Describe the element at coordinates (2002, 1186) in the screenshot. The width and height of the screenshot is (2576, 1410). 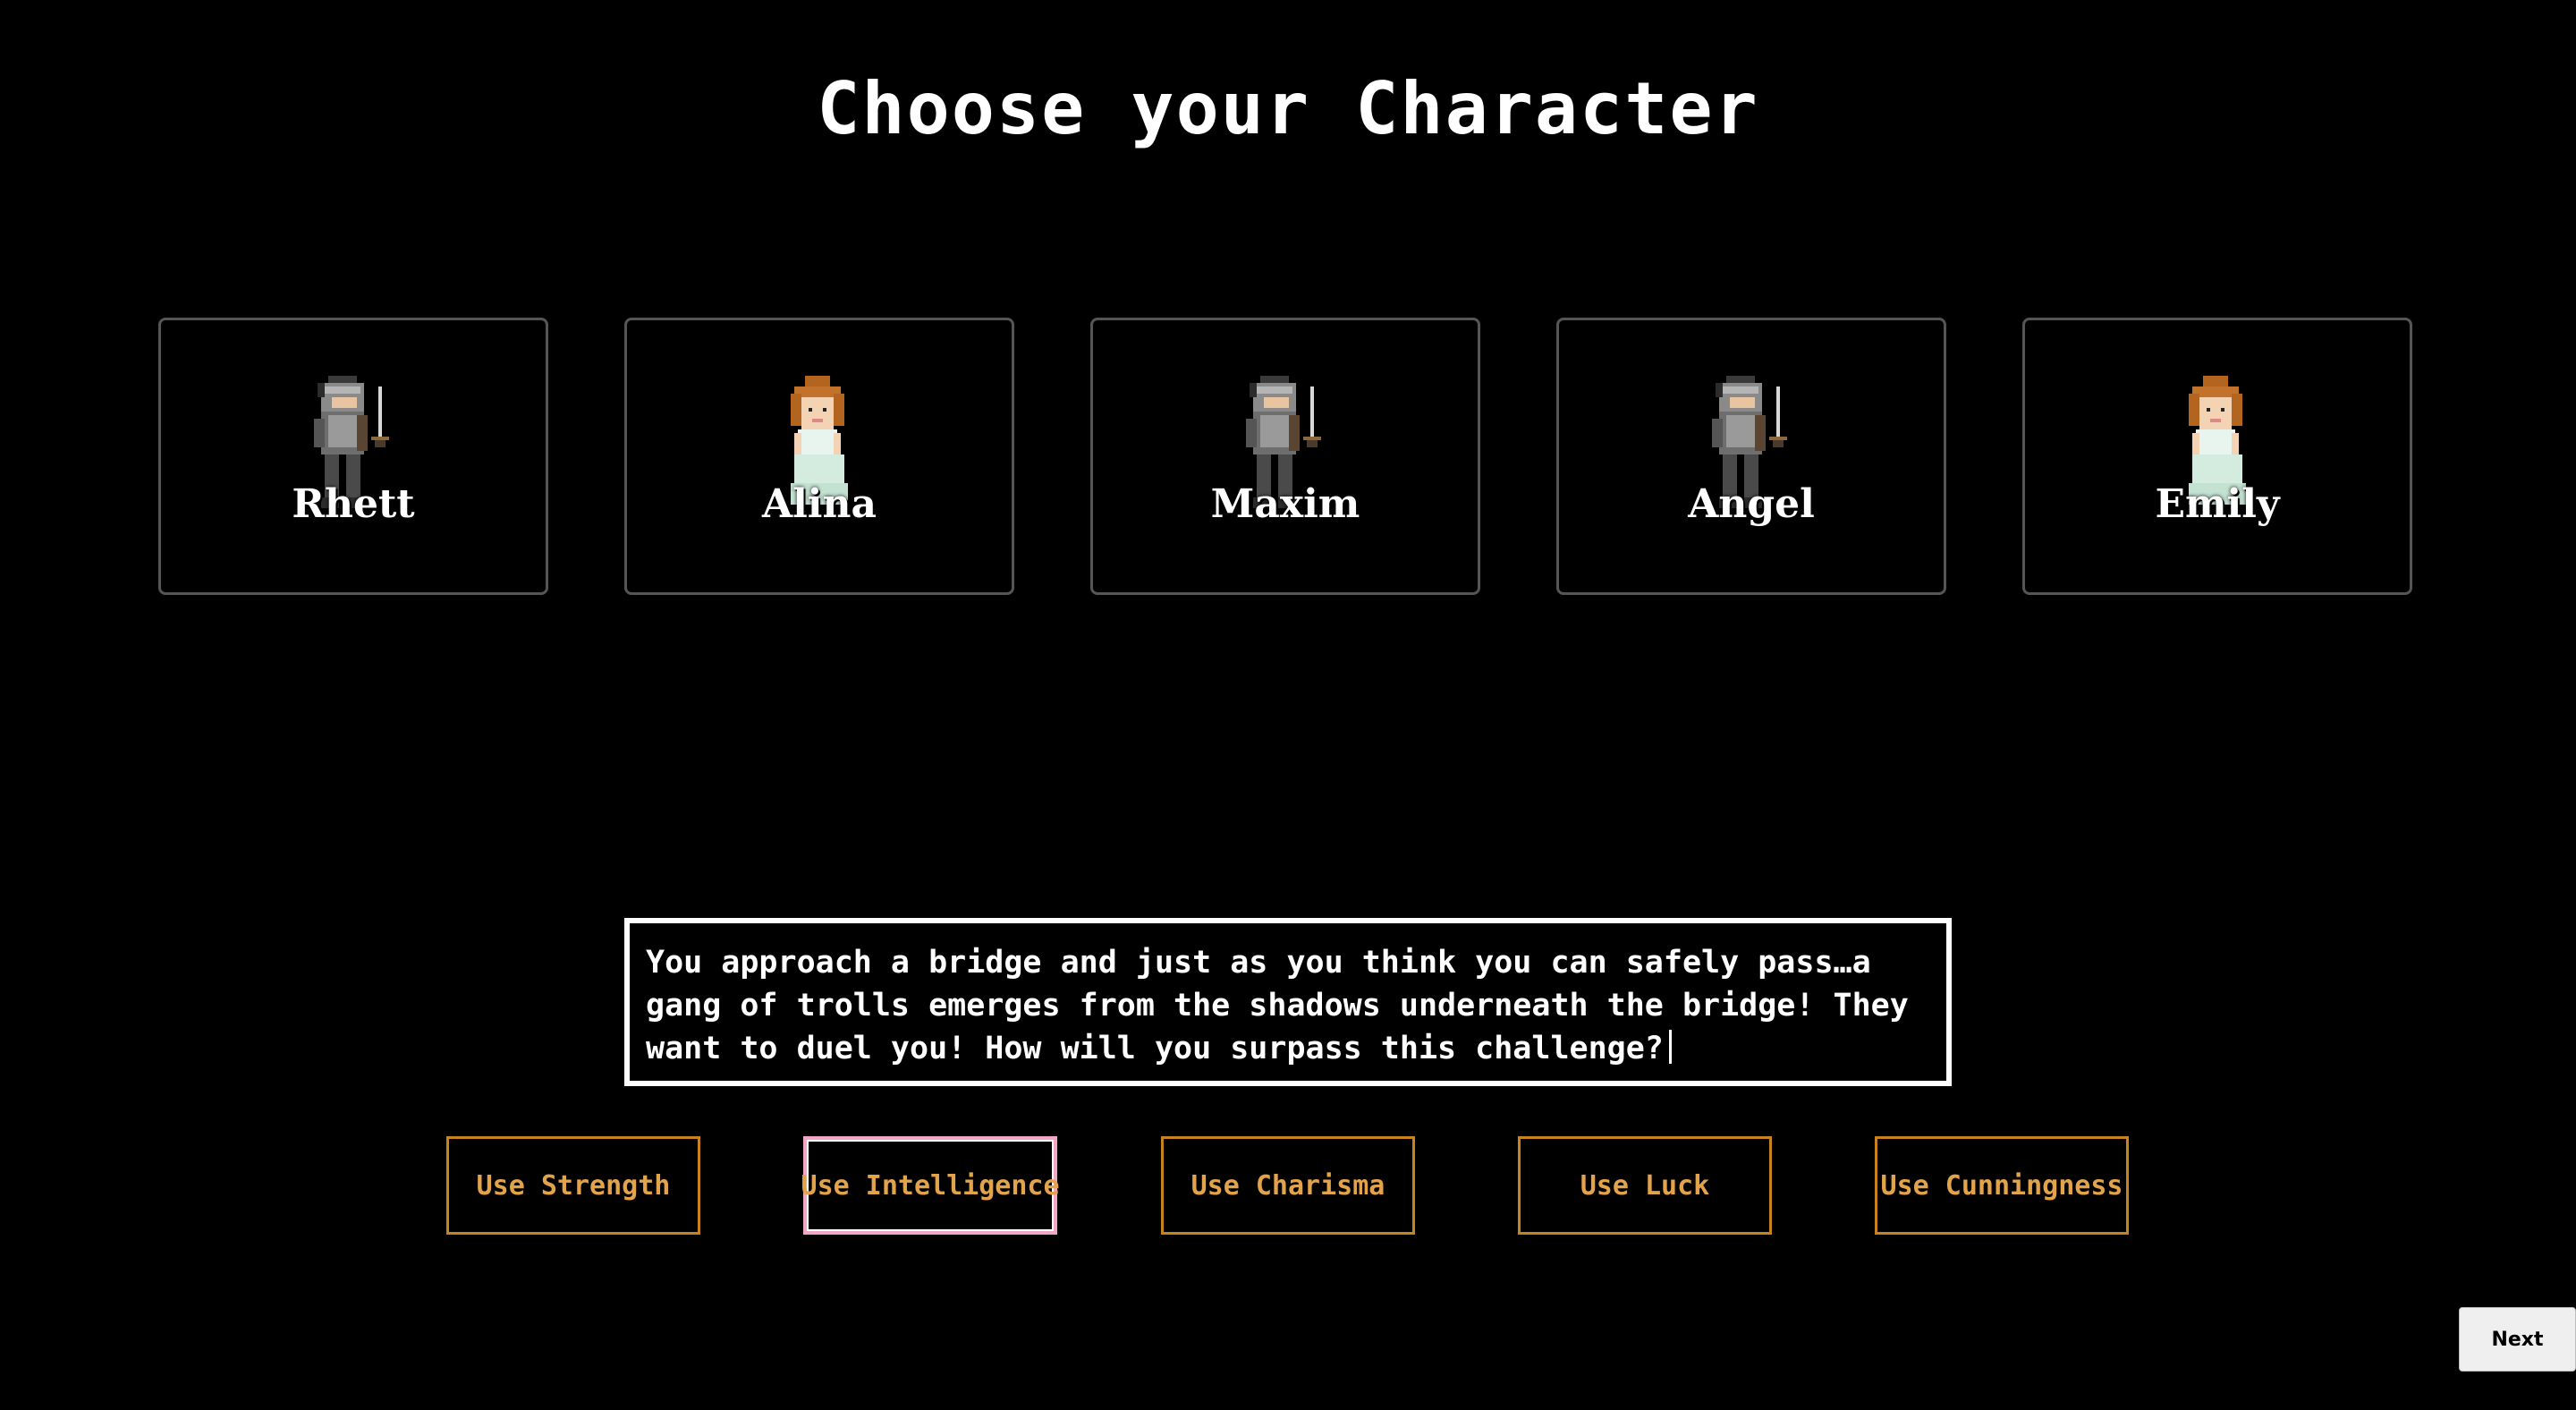
I see `use-cunningness-button: Use Cunningness` at that location.